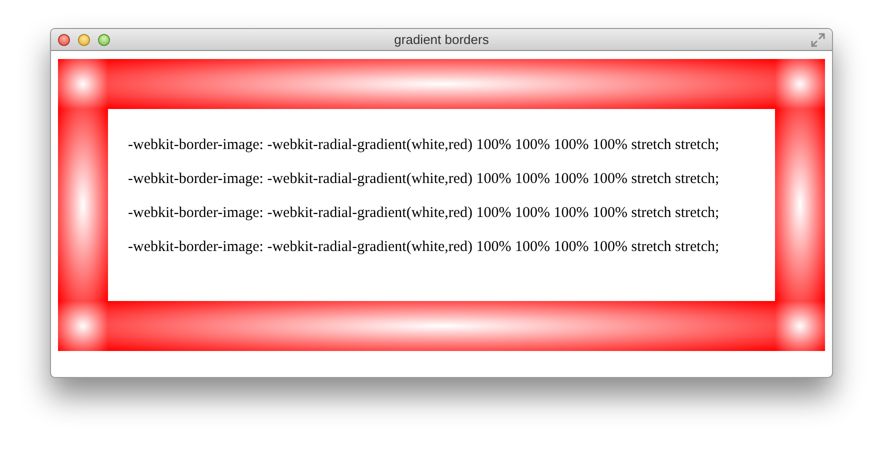  I want to click on window-title: gradient borders, so click(441, 39).